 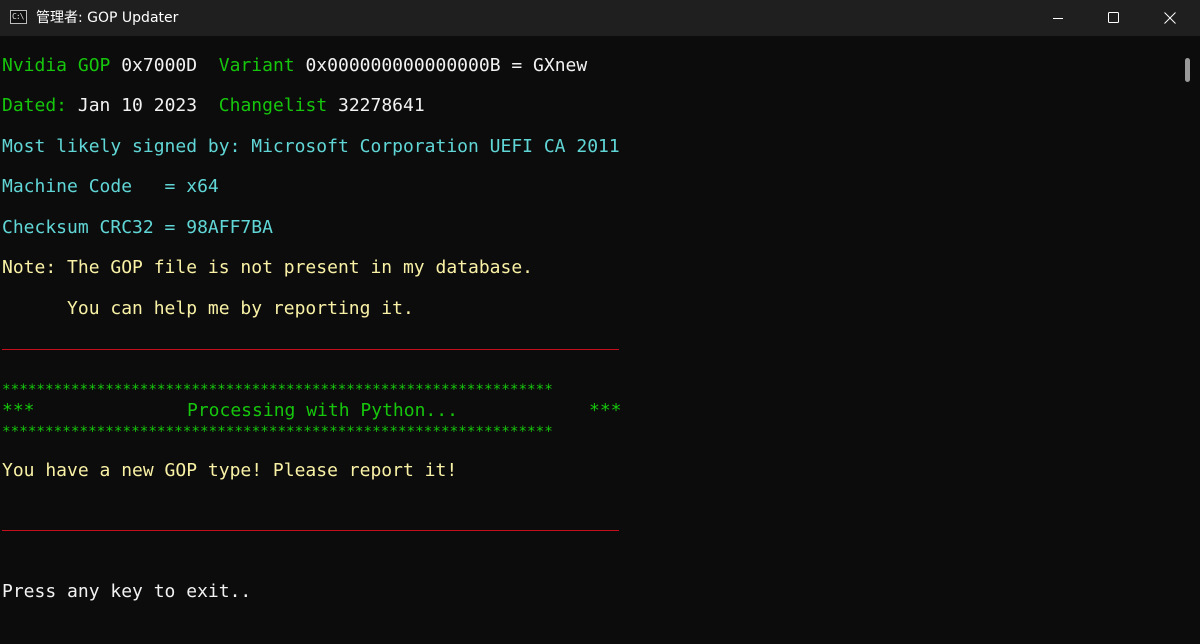 I want to click on dated-value: Jan 10 2023, so click(x=137, y=105).